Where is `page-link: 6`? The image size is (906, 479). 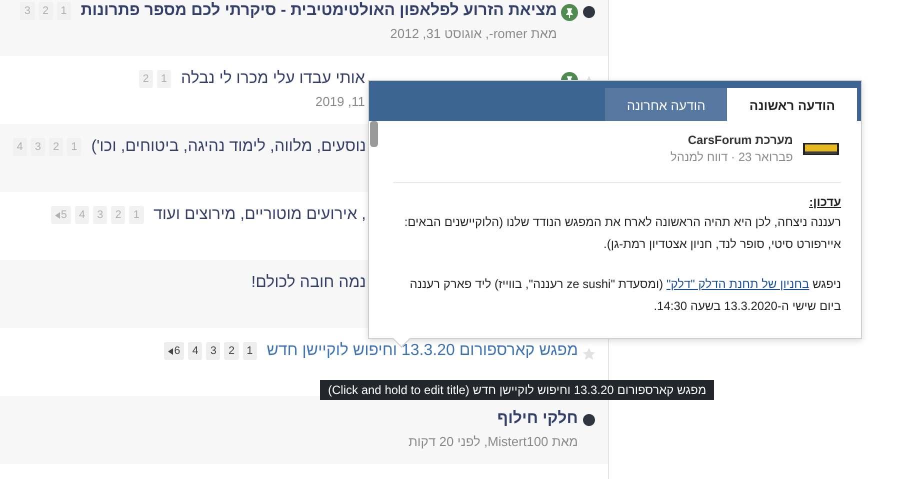 page-link: 6 is located at coordinates (174, 351).